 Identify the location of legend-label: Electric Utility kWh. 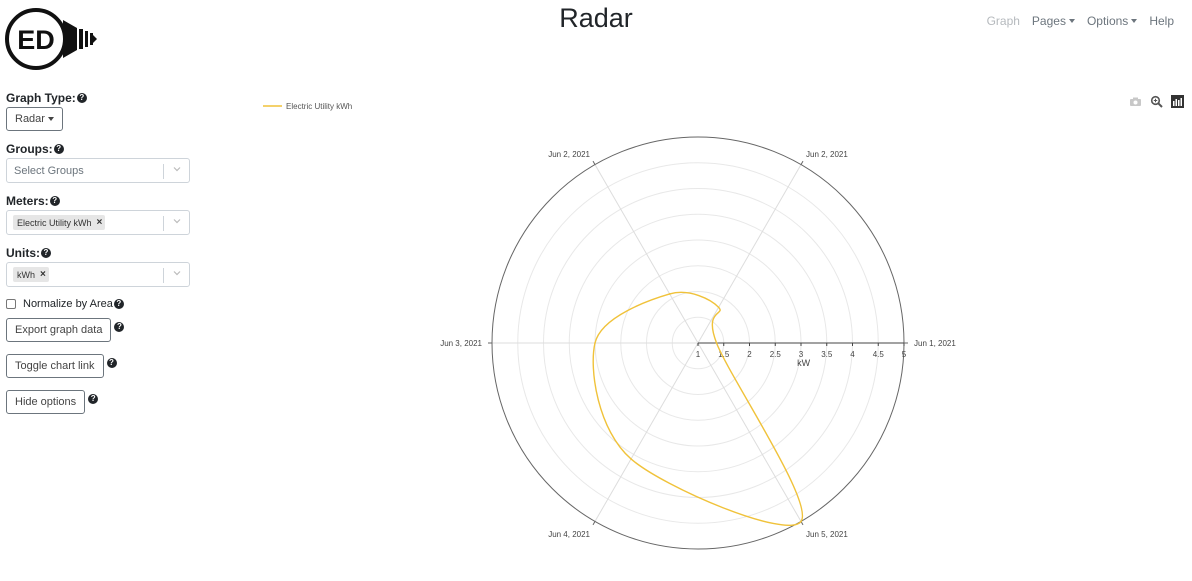
(319, 106).